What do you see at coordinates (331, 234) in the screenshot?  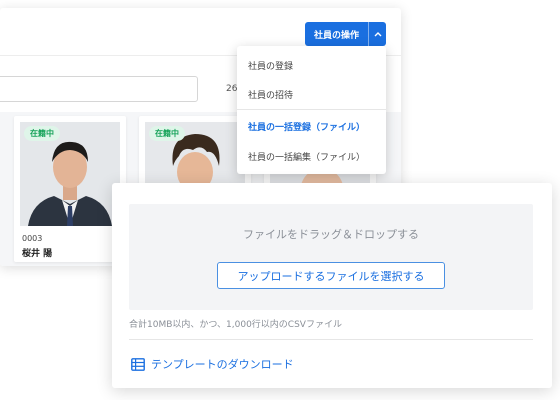 I see `drop-zone-text: ファイルをドラッグ＆ドロップする` at bounding box center [331, 234].